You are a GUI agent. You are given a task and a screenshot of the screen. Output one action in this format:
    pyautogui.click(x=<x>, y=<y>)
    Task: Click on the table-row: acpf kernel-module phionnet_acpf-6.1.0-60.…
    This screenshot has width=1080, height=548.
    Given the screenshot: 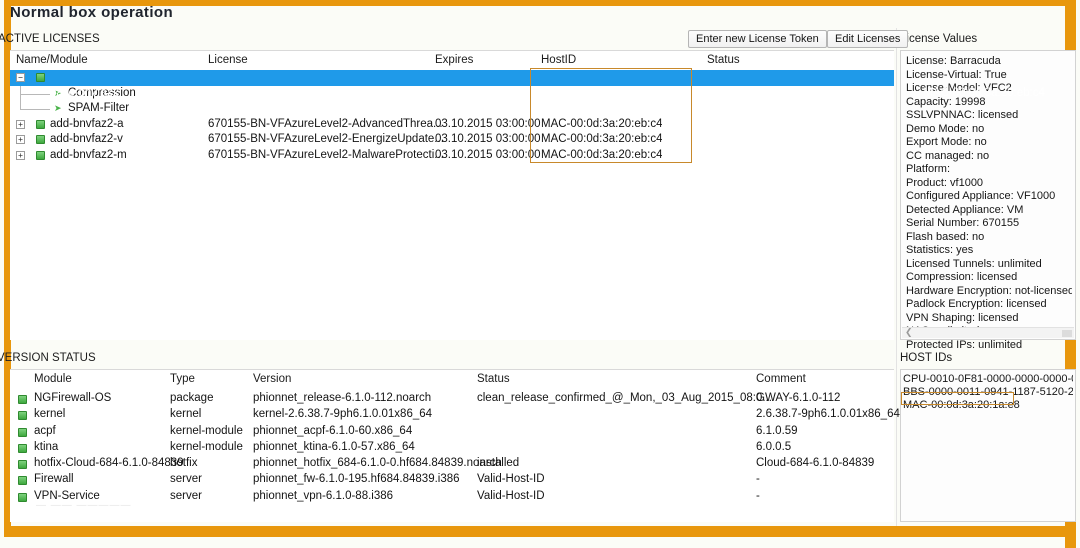 What is the action you would take?
    pyautogui.click(x=452, y=432)
    